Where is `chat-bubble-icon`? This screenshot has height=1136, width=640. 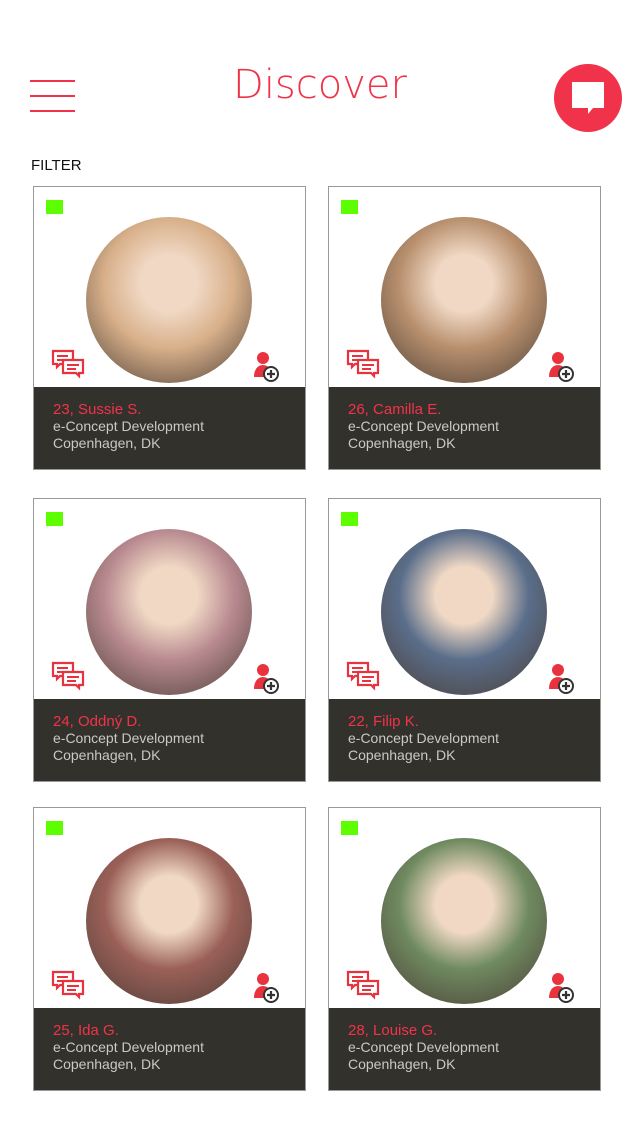
chat-bubble-icon is located at coordinates (588, 98).